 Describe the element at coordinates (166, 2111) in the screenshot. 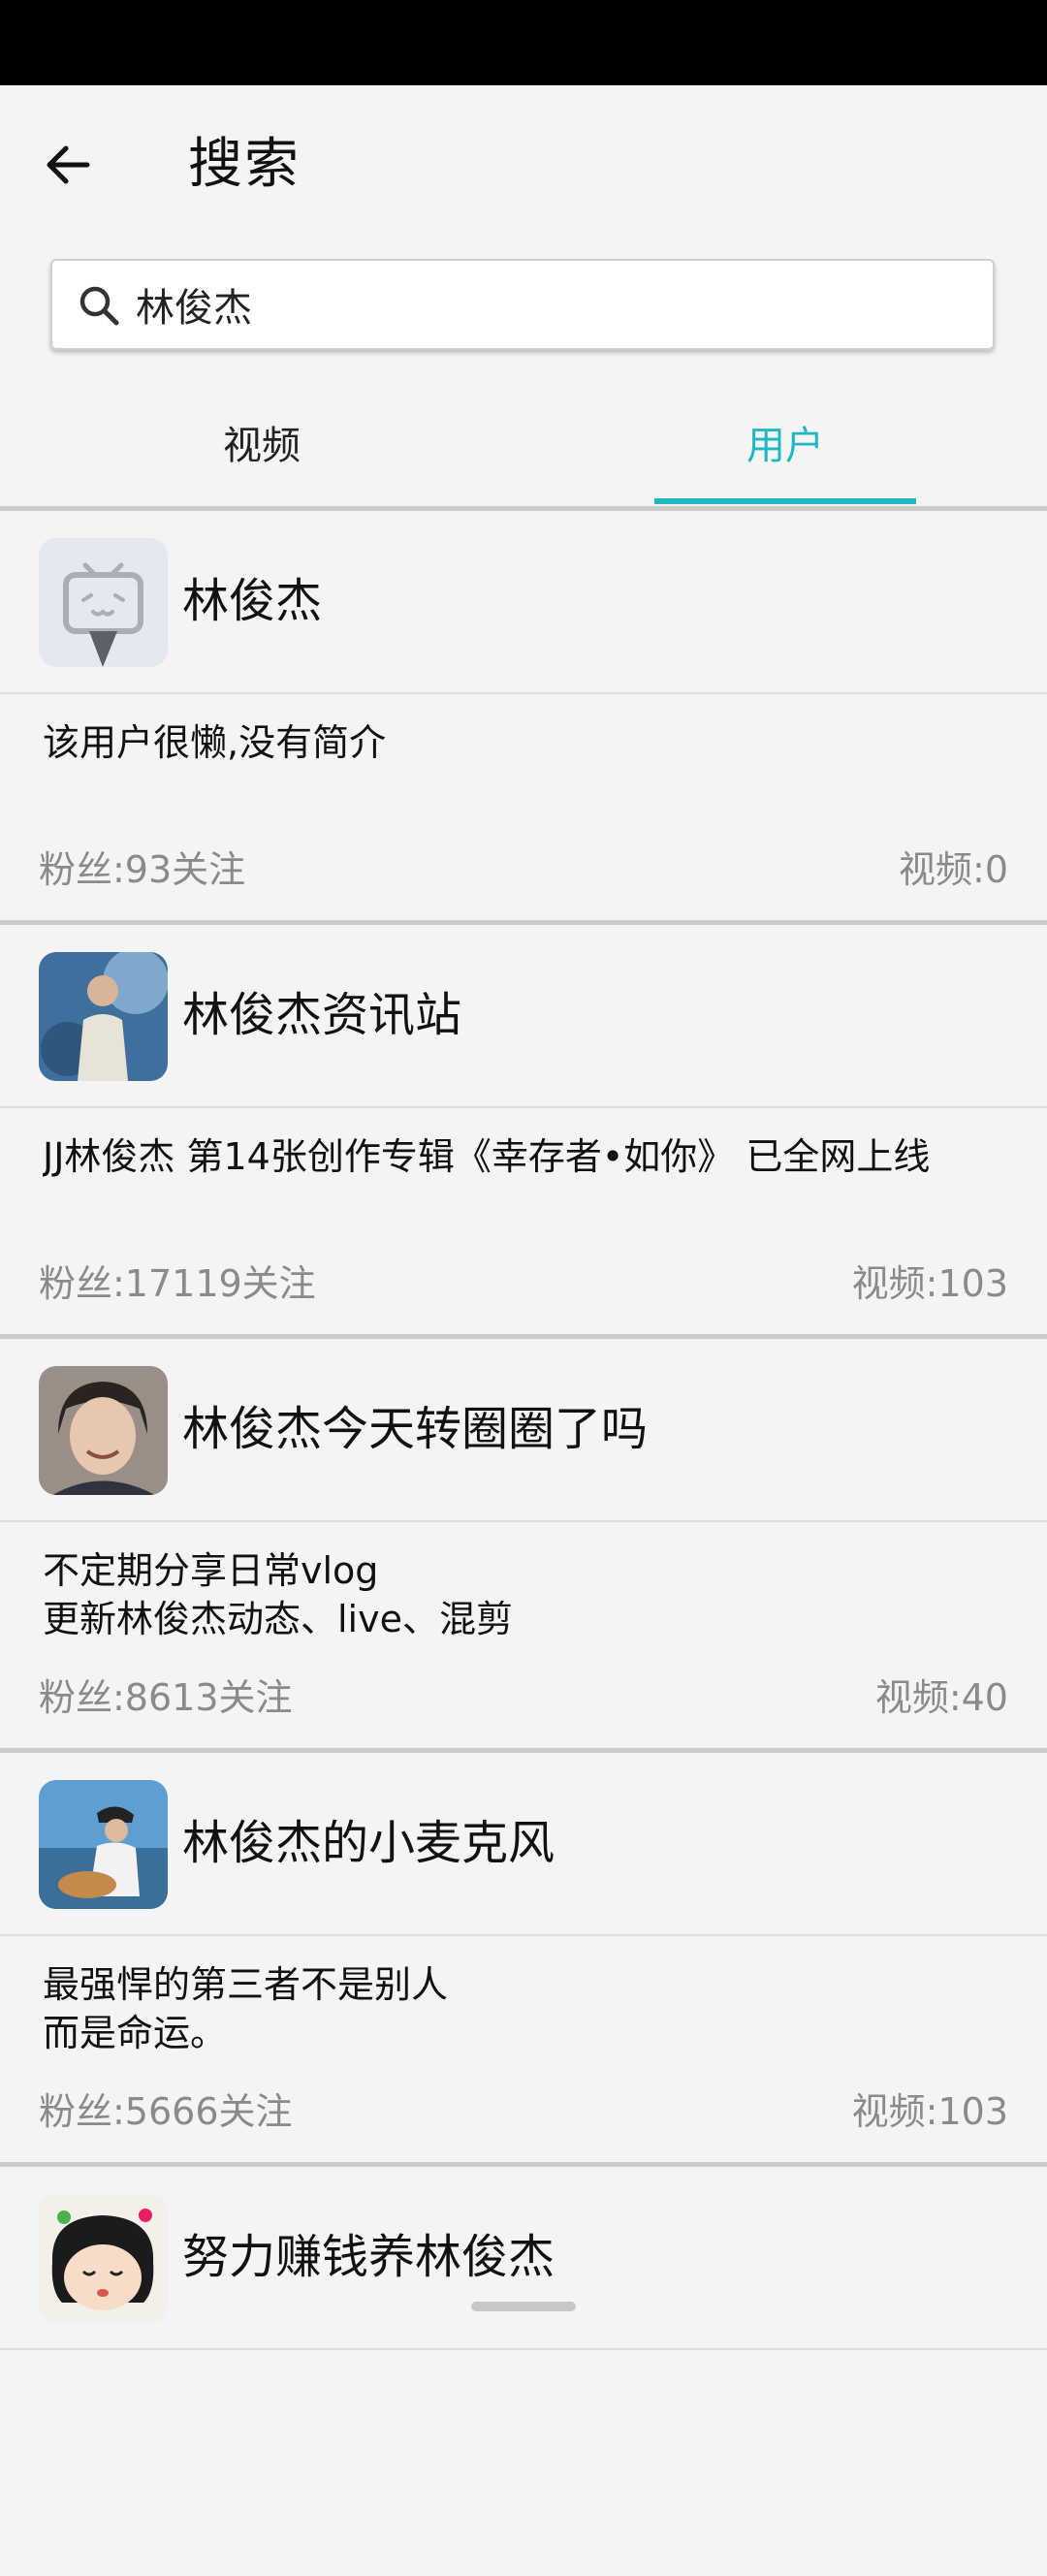

I see `fans-count: 粉丝:5666关注` at that location.